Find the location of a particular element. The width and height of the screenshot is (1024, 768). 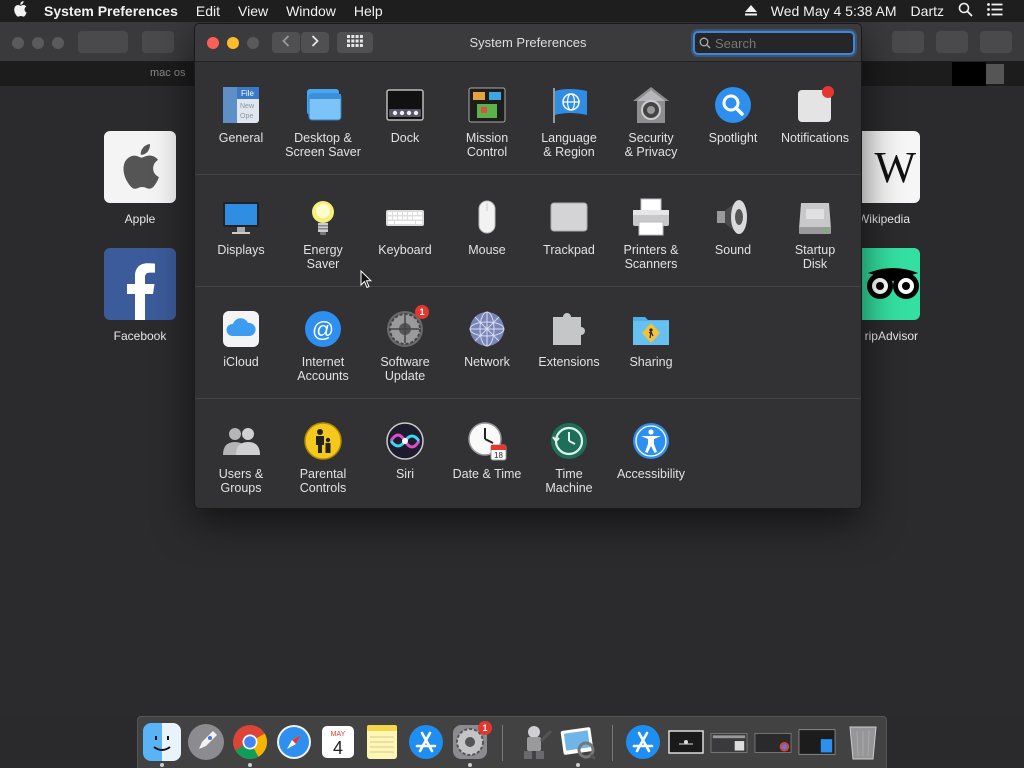

system-preferences-icon: 1 is located at coordinates (471, 744).